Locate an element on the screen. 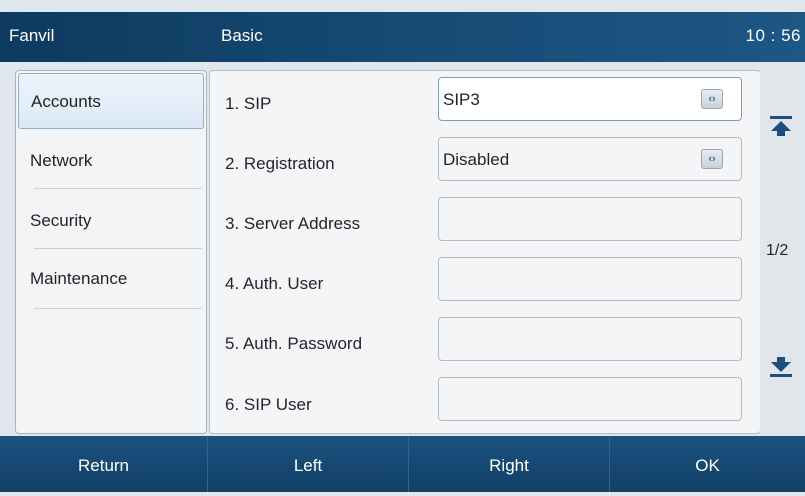 This screenshot has width=805, height=496. registration-select-value: Disabled is located at coordinates (476, 159).